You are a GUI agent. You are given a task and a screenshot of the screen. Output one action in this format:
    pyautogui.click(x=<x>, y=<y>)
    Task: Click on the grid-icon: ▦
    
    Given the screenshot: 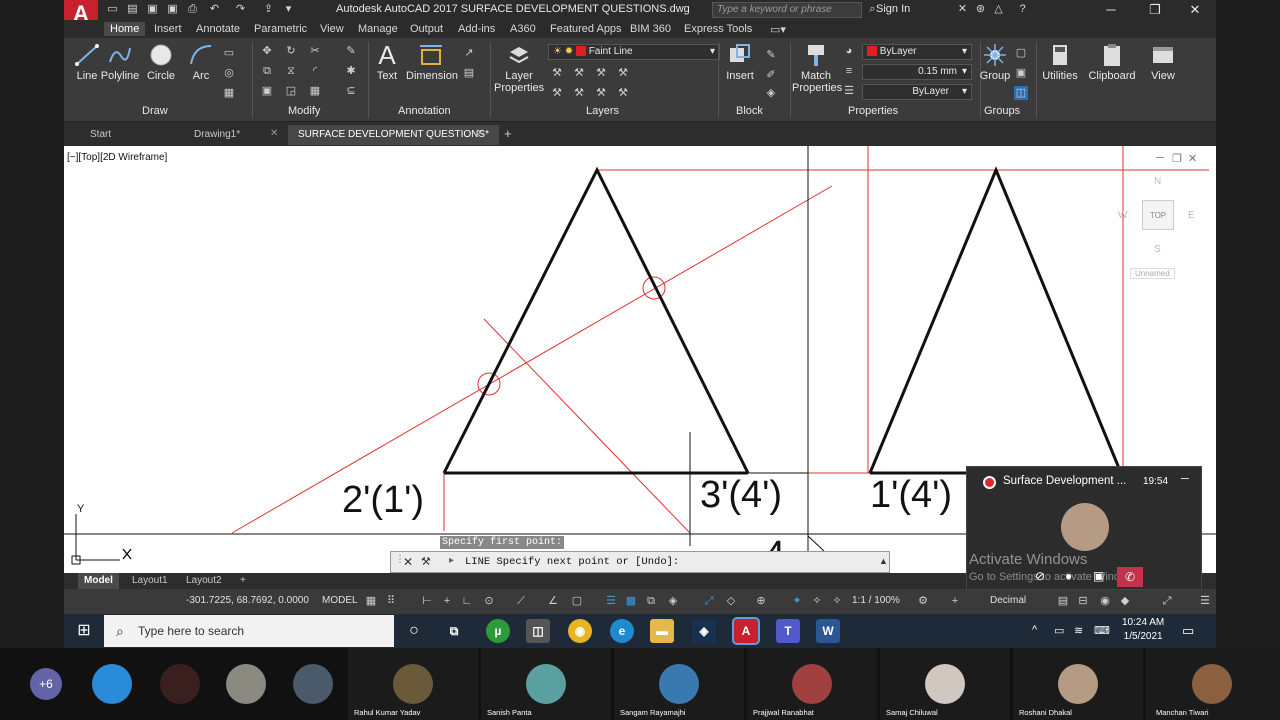 What is the action you would take?
    pyautogui.click(x=371, y=601)
    